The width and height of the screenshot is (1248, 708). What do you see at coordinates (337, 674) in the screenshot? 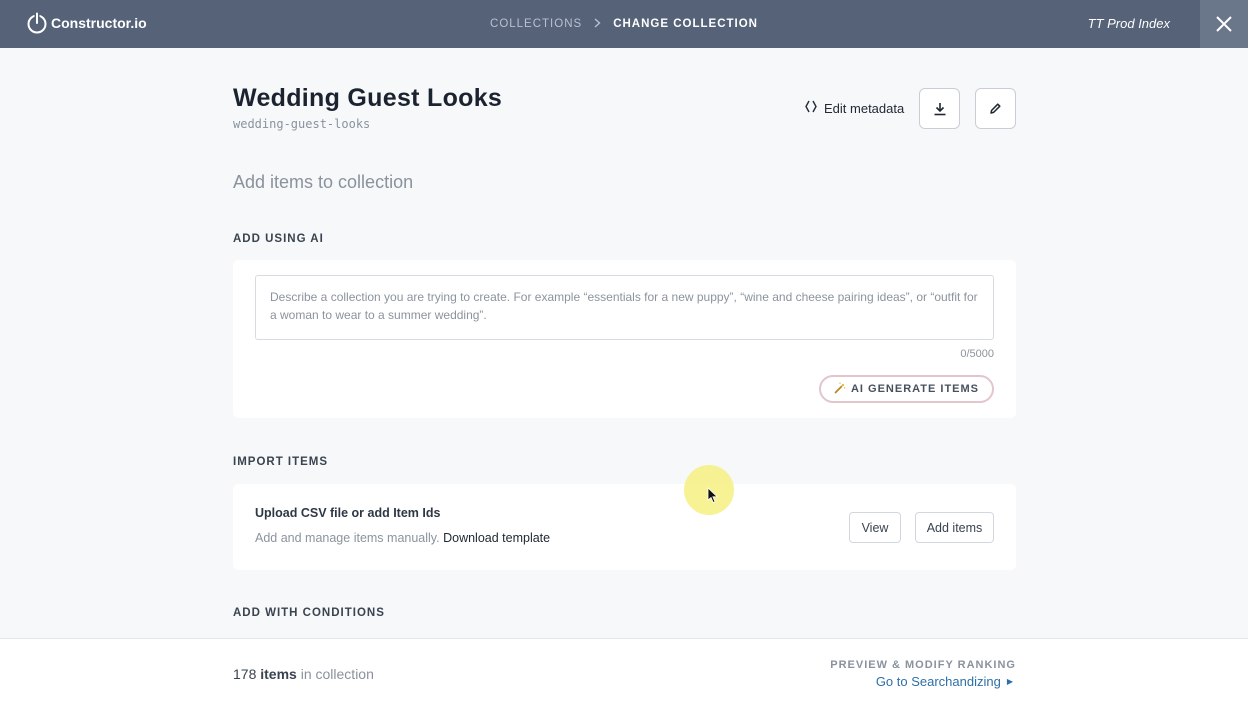
I see `item-count-suffix: in collection` at bounding box center [337, 674].